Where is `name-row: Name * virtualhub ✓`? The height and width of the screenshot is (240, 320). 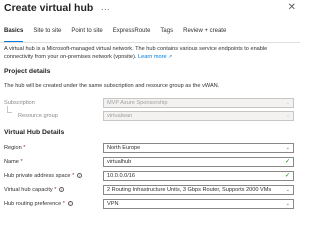
name-row: Name * virtualhub ✓ is located at coordinates (150, 162).